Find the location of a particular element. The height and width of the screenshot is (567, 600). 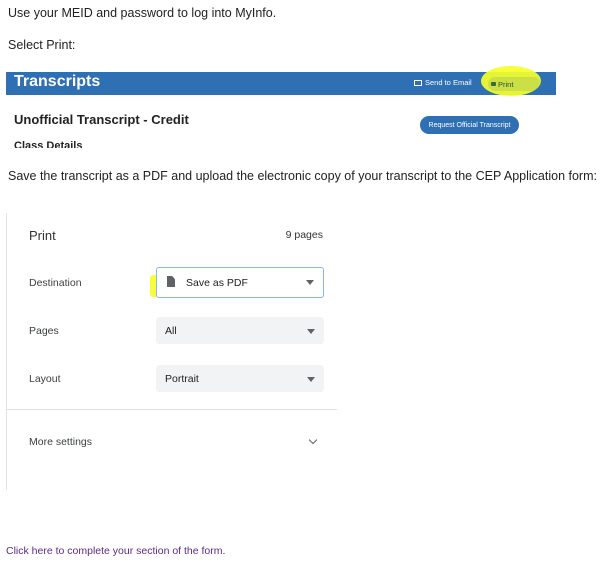

request-official-transcript-button: Request Official Transcript is located at coordinates (469, 125).